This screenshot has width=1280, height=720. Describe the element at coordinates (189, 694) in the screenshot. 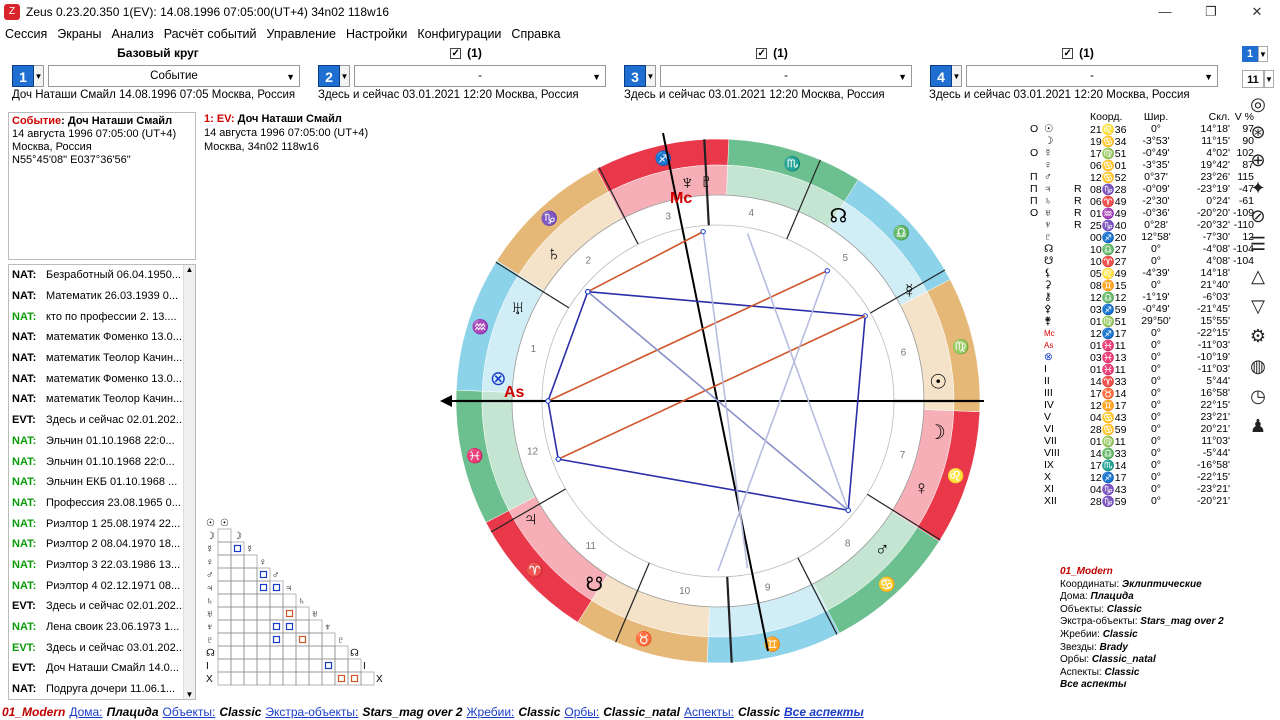

I see `scroll-down-icon: ▼` at that location.